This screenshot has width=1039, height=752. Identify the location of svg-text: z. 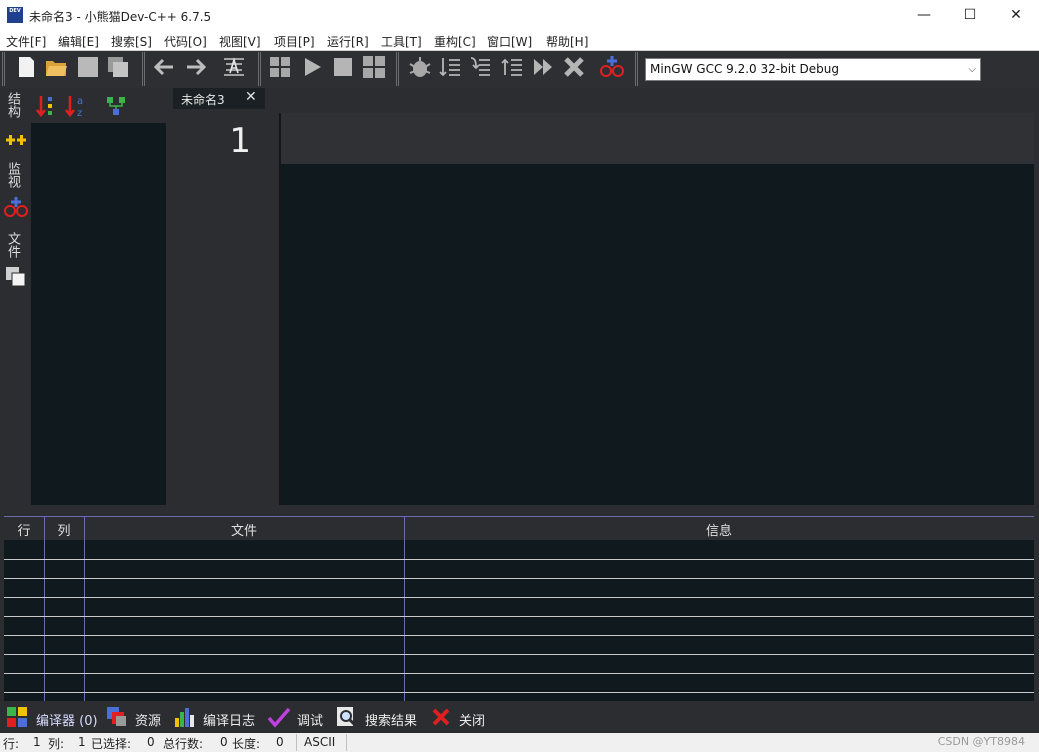
(79, 113).